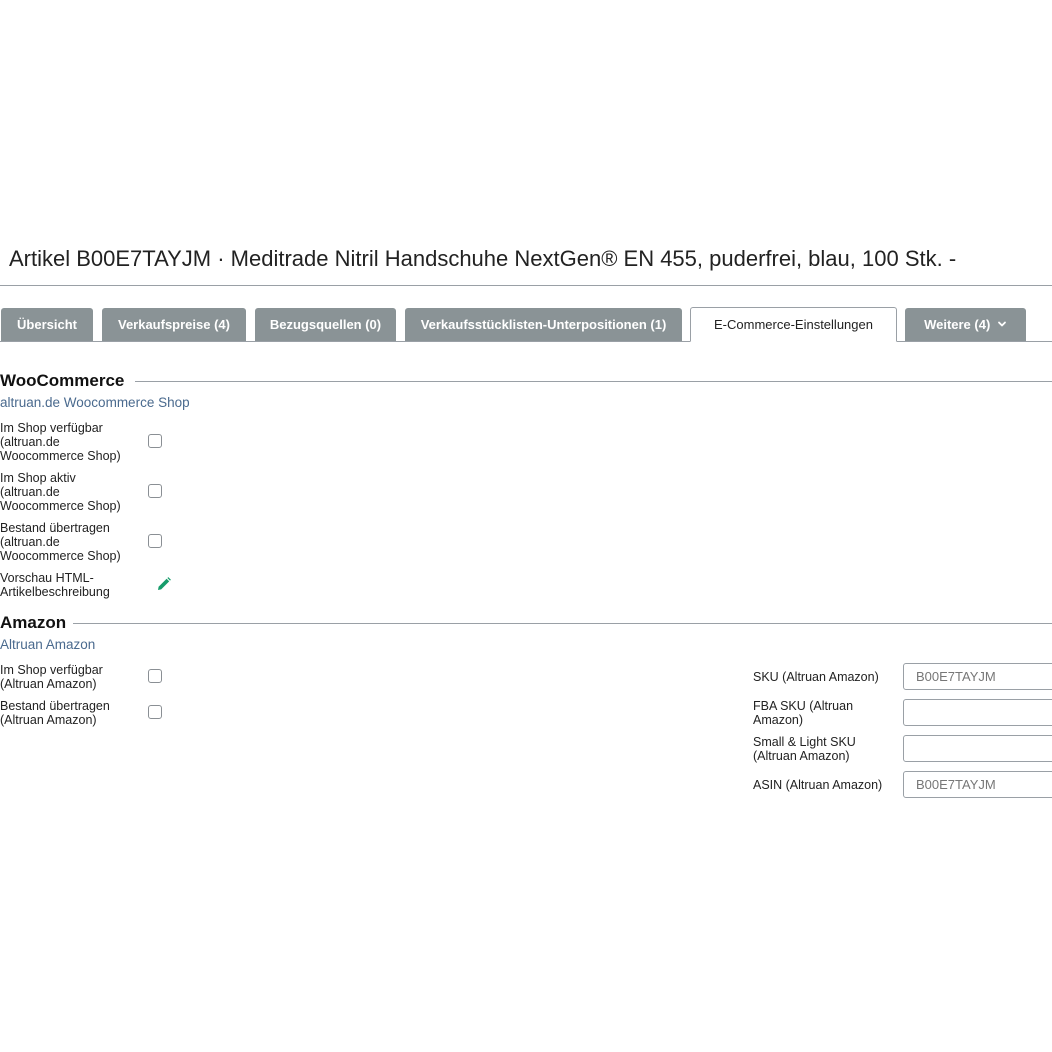 The height and width of the screenshot is (1052, 1052). What do you see at coordinates (593, 381) in the screenshot?
I see `woocommerce-divider` at bounding box center [593, 381].